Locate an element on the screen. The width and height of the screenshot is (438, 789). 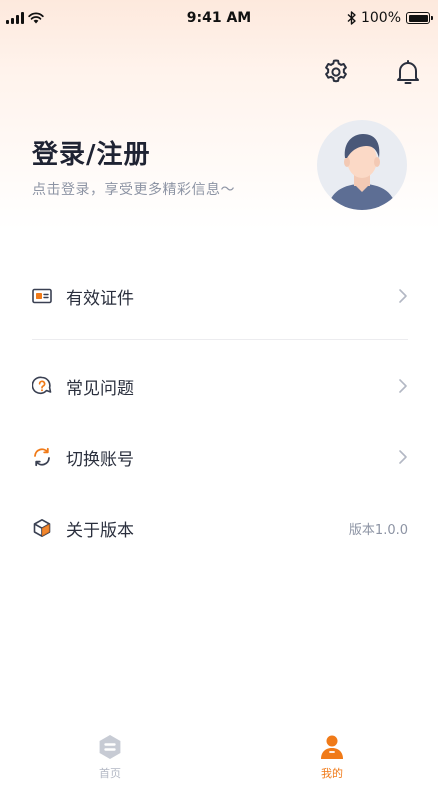
menu-item-label: 切换账号 is located at coordinates (100, 459).